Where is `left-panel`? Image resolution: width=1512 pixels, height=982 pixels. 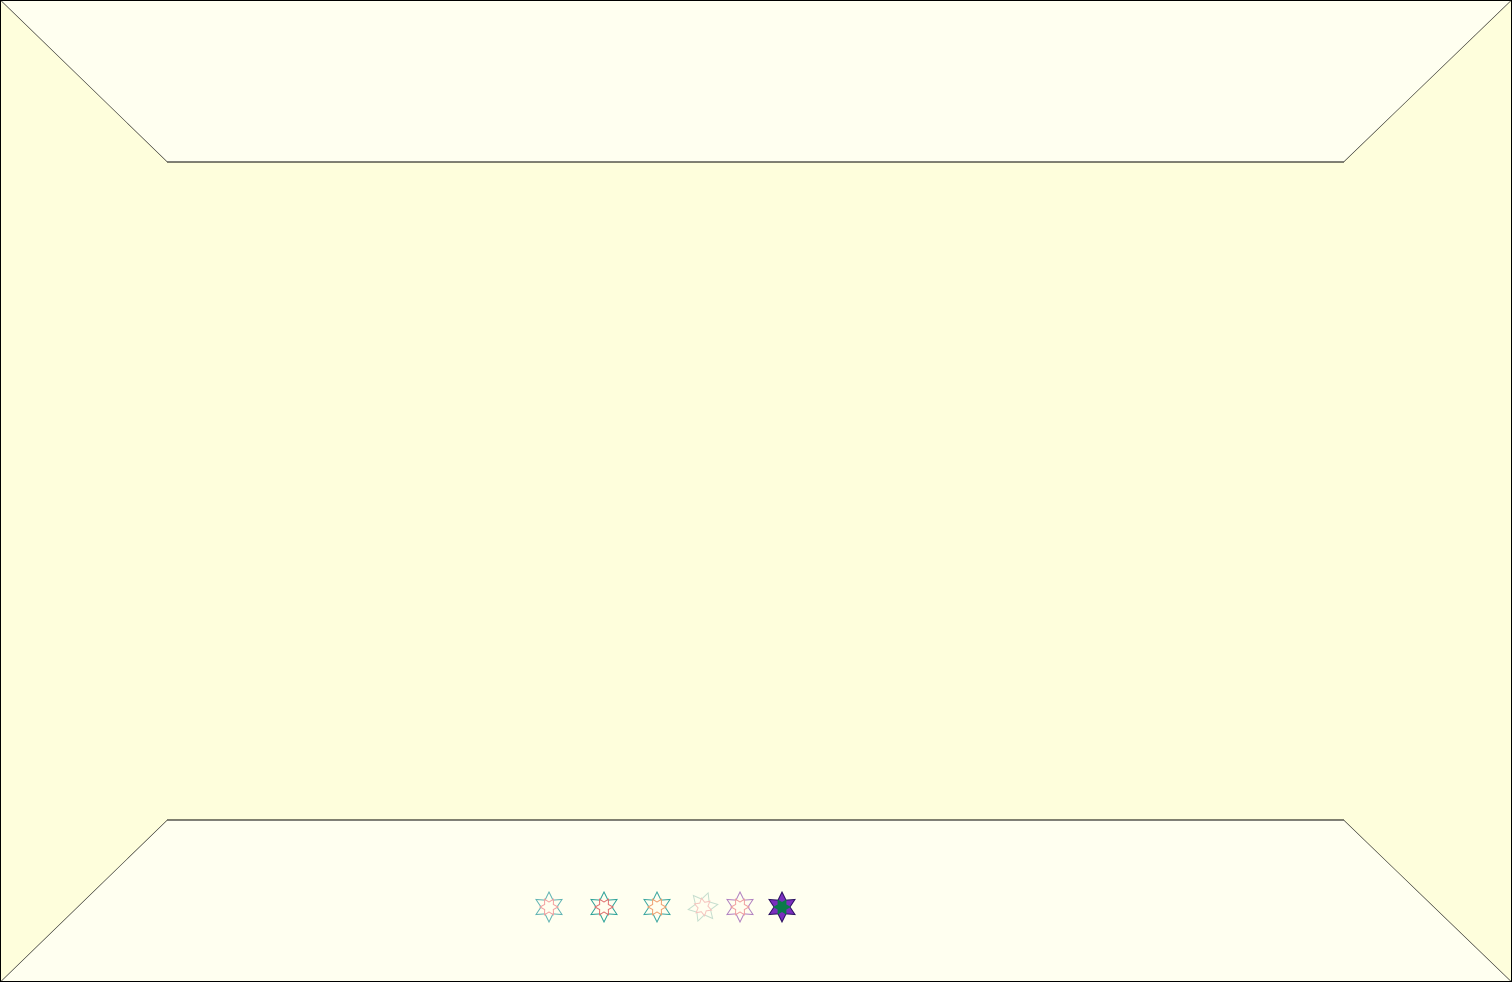
left-panel is located at coordinates (83, 491).